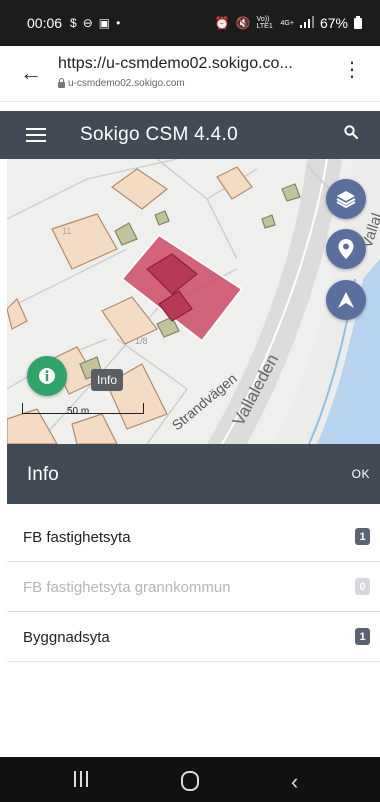 The height and width of the screenshot is (802, 380). I want to click on status-bar: 00:06 $ ⊖ ▣ • ⏰ 🔇 Vo)) LTE1 4G+ 67%, so click(190, 23).